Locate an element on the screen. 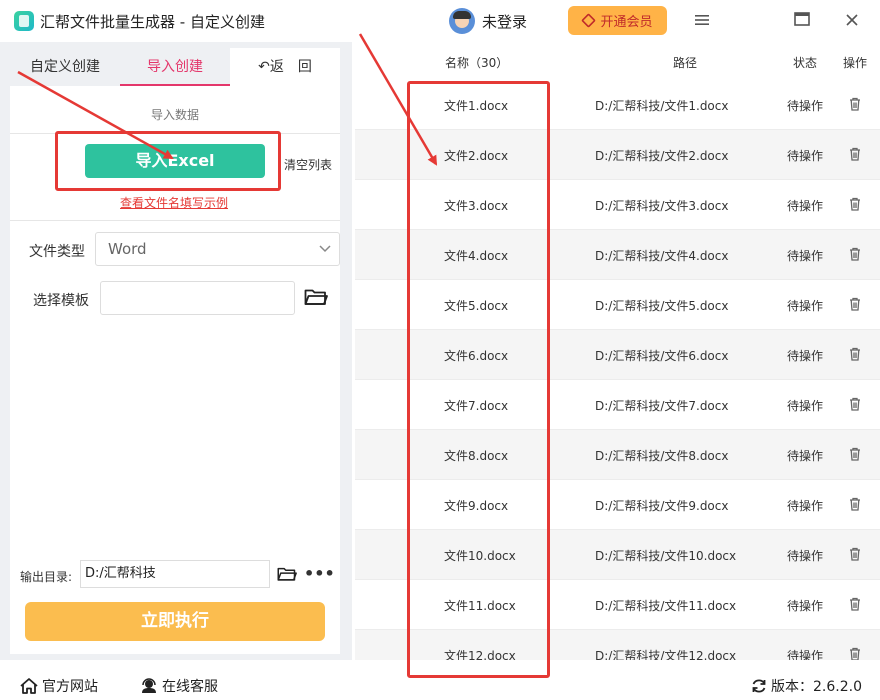  vip-button: 开通会员 is located at coordinates (617, 20).